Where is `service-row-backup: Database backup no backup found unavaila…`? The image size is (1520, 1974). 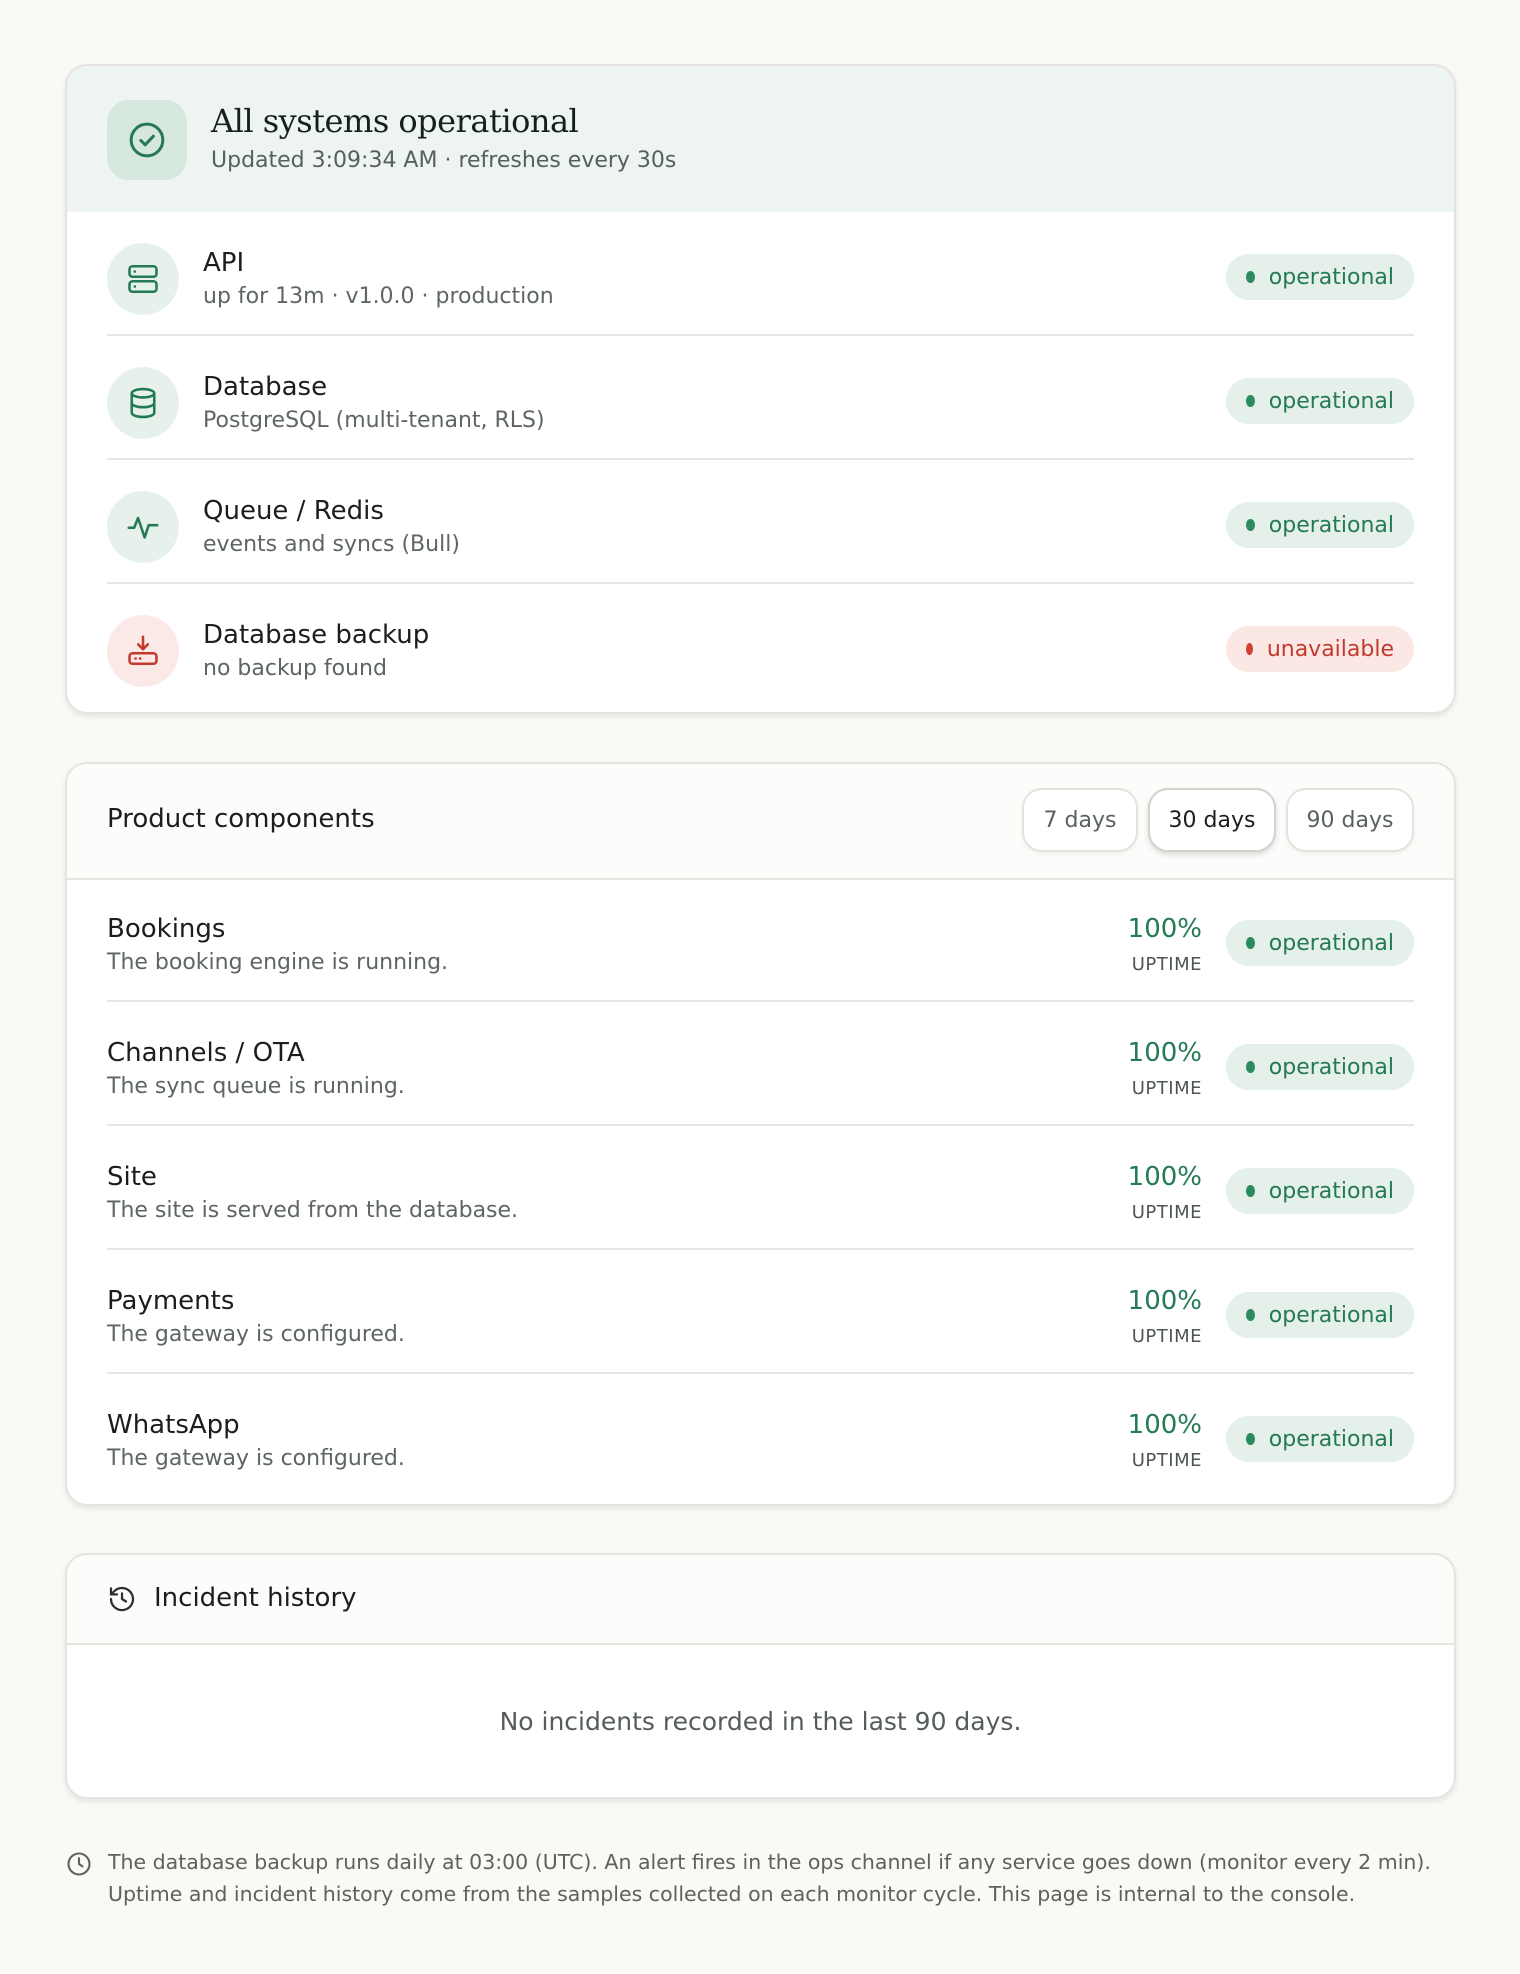
service-row-backup: Database backup no backup found unavaila… is located at coordinates (760, 645).